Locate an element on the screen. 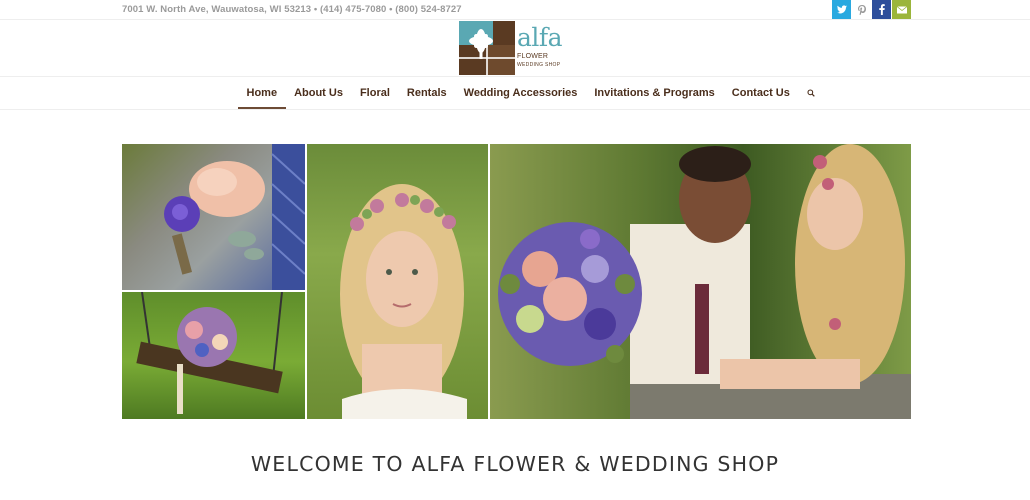 The width and height of the screenshot is (1030, 500). nav-item-invitations-programs: Invitations & Programs is located at coordinates (654, 93).